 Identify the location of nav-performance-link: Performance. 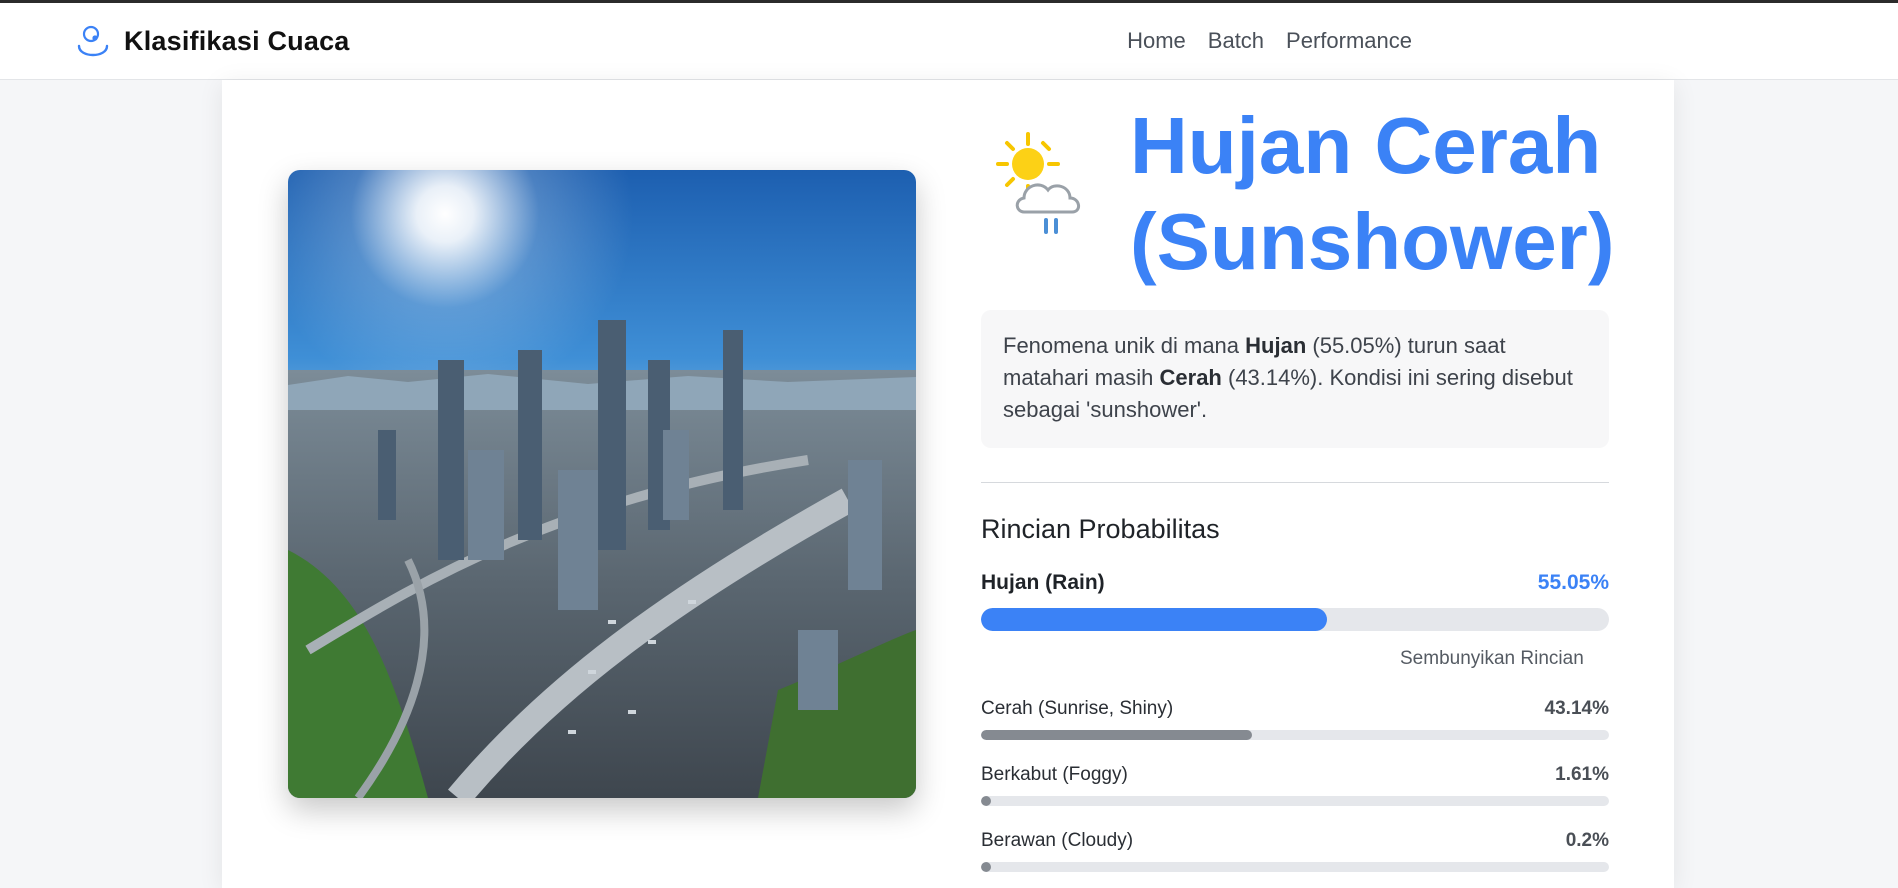
(1349, 41).